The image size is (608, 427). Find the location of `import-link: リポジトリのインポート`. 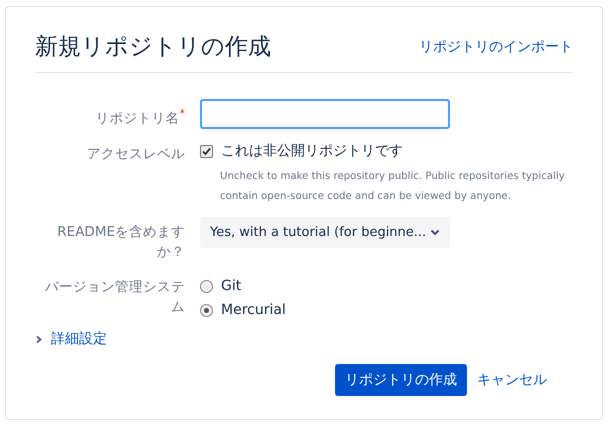

import-link: リポジトリのインポート is located at coordinates (496, 47).